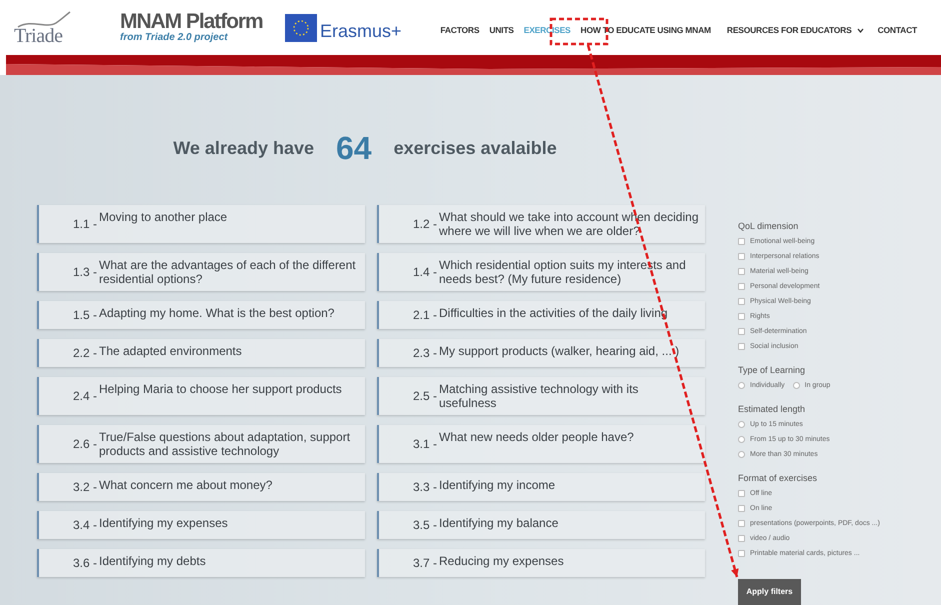  I want to click on headline-text: exercises avalaible, so click(475, 148).